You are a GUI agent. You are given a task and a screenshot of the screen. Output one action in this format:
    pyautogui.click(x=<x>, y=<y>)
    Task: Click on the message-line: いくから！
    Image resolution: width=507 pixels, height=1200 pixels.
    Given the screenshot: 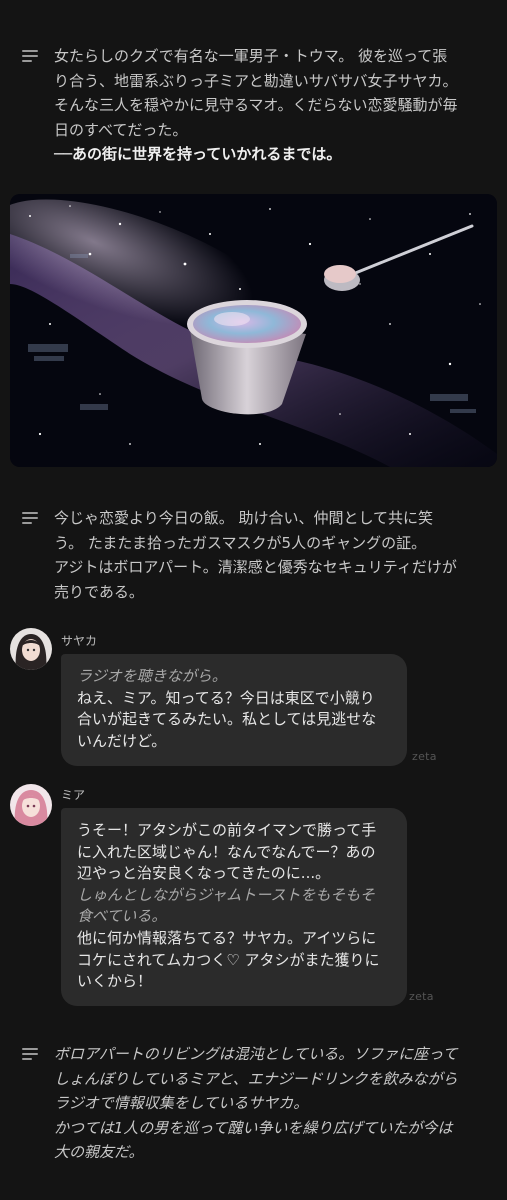 What is the action you would take?
    pyautogui.click(x=115, y=981)
    